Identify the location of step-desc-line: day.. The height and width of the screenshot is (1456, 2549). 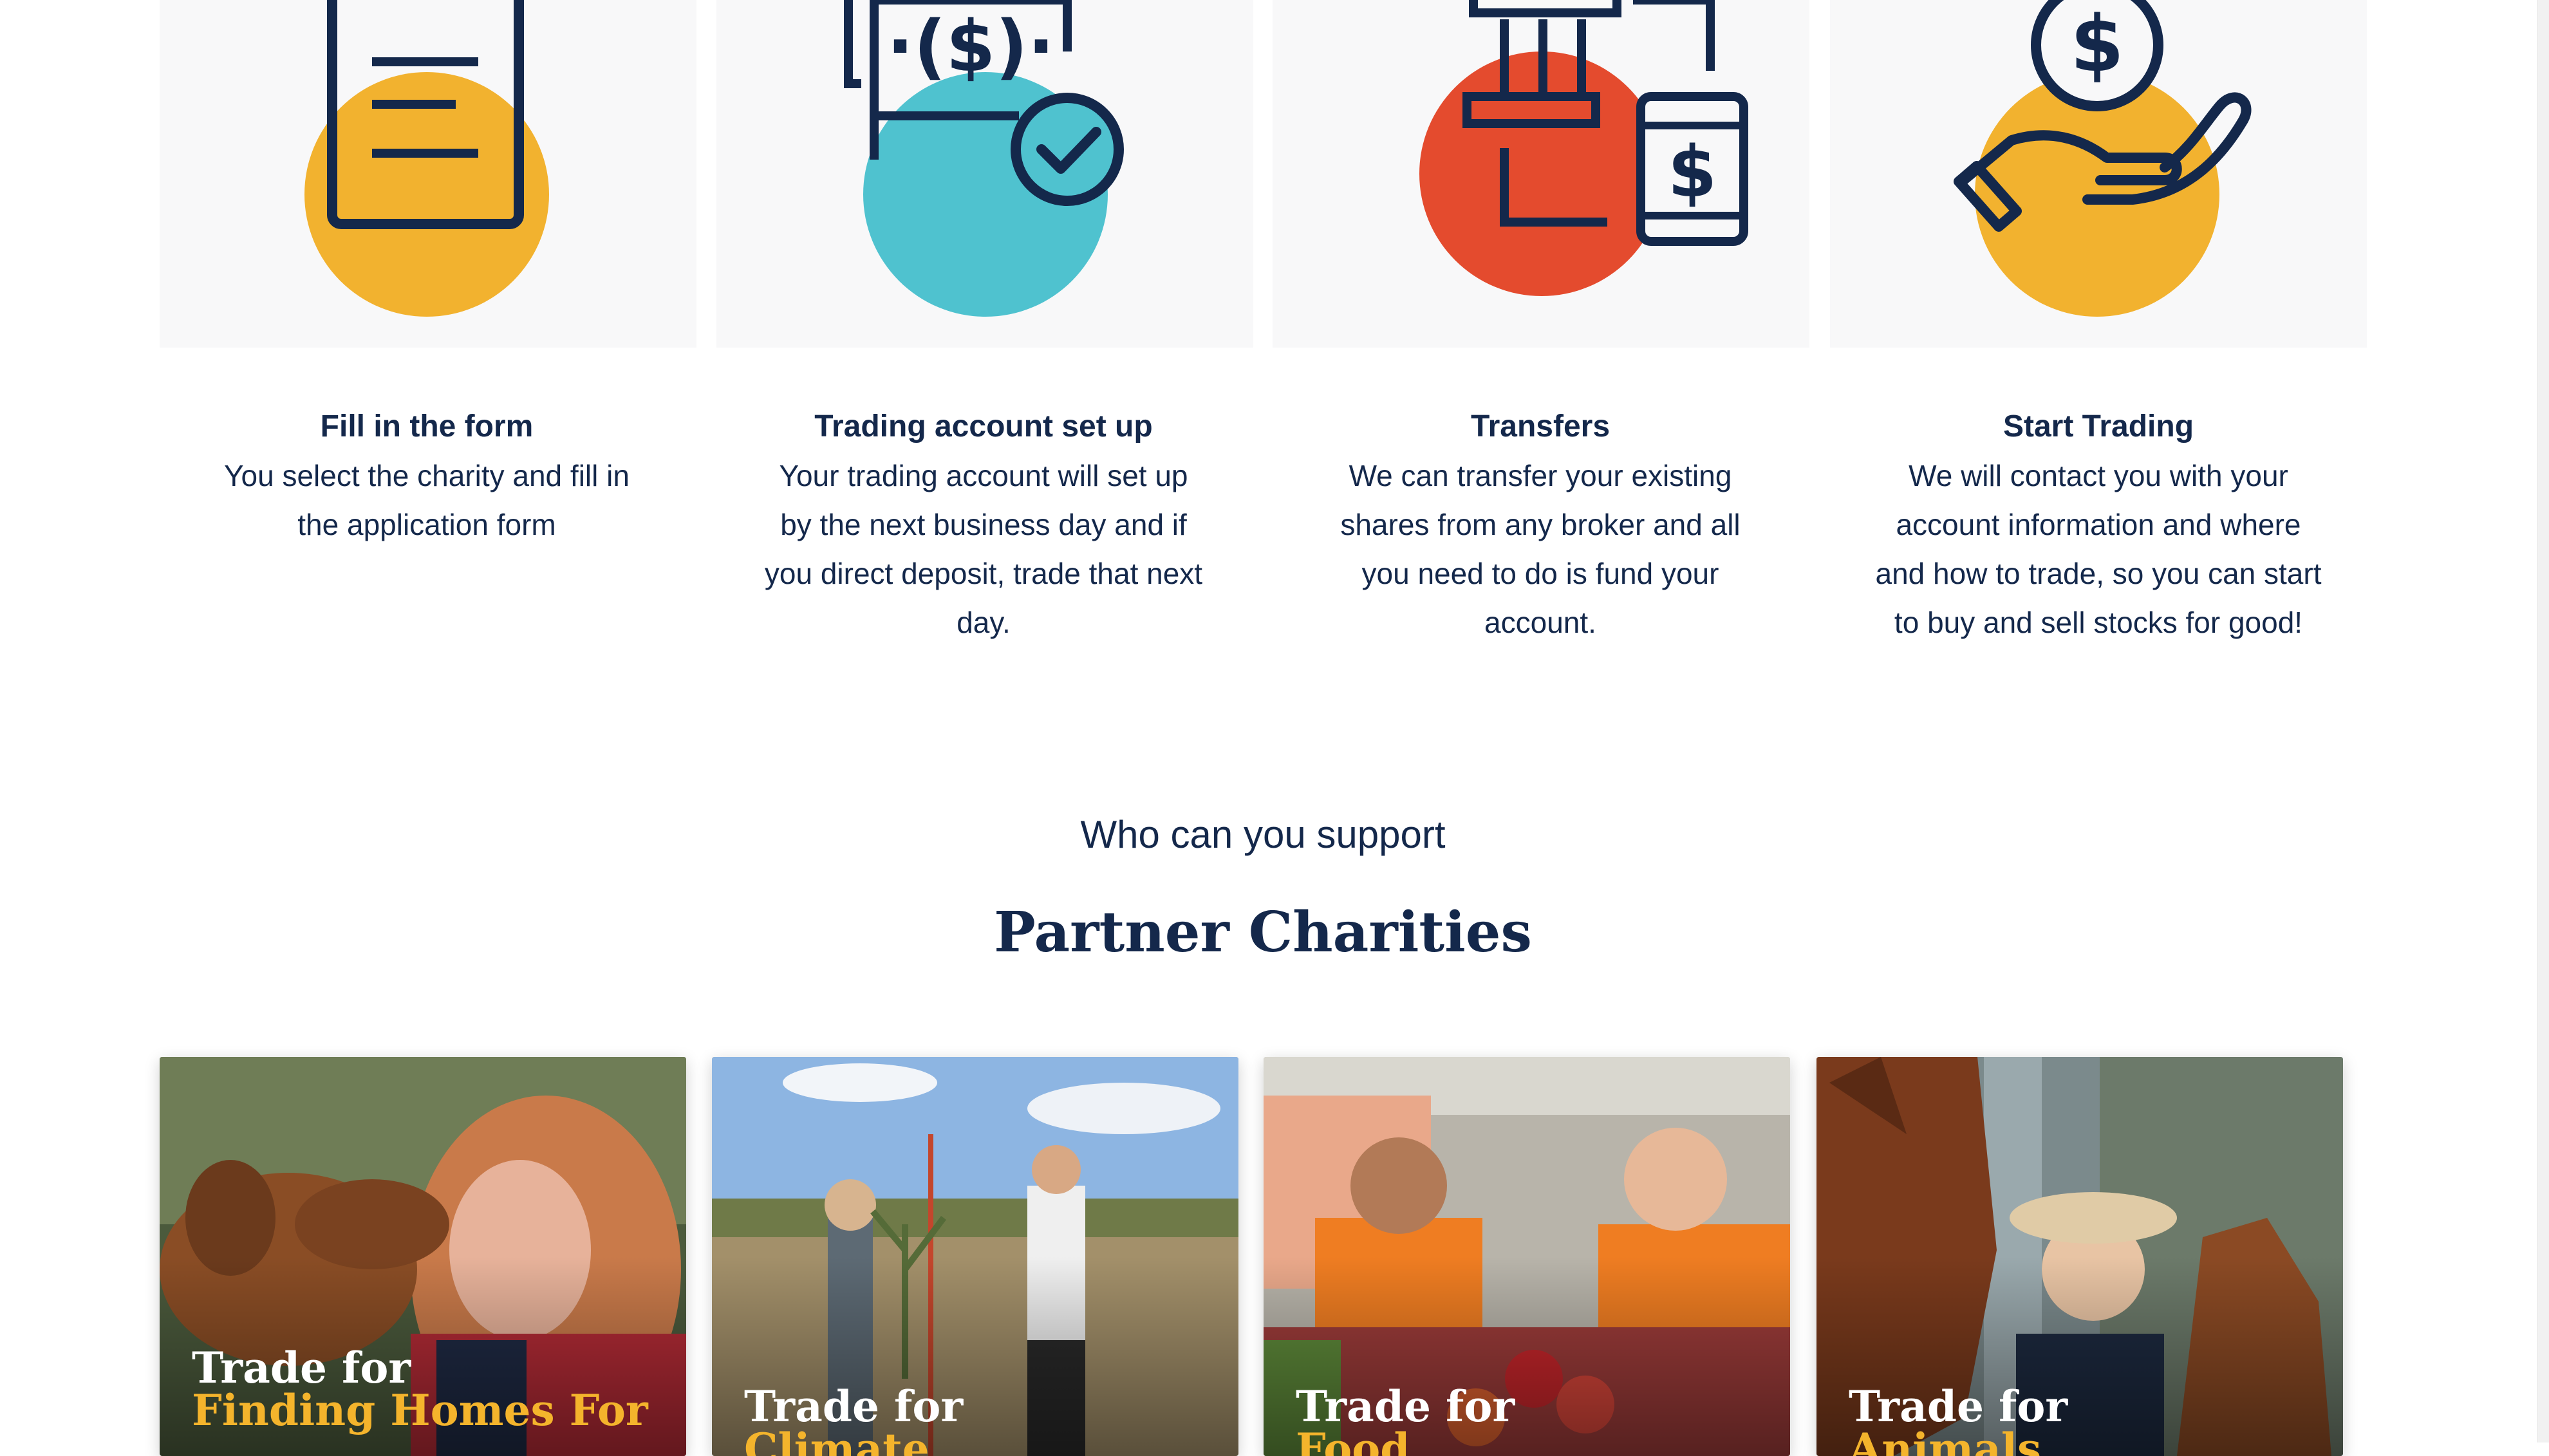
(984, 622).